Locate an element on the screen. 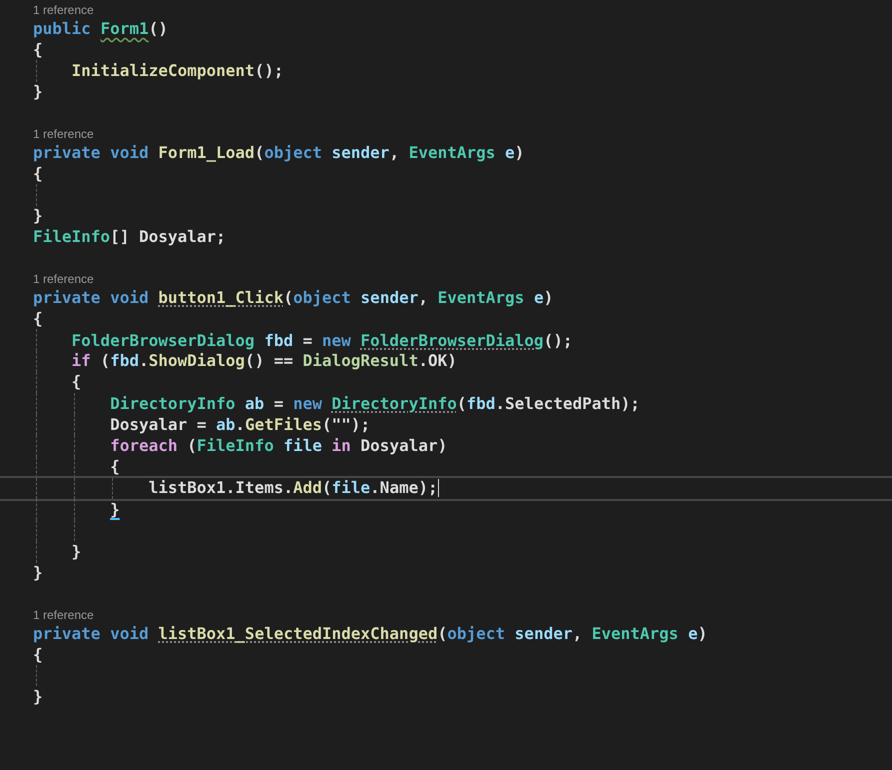  code-line: FolderBrowserDialog fbd = new FolderBrowserDialog(); is located at coordinates (322, 341).